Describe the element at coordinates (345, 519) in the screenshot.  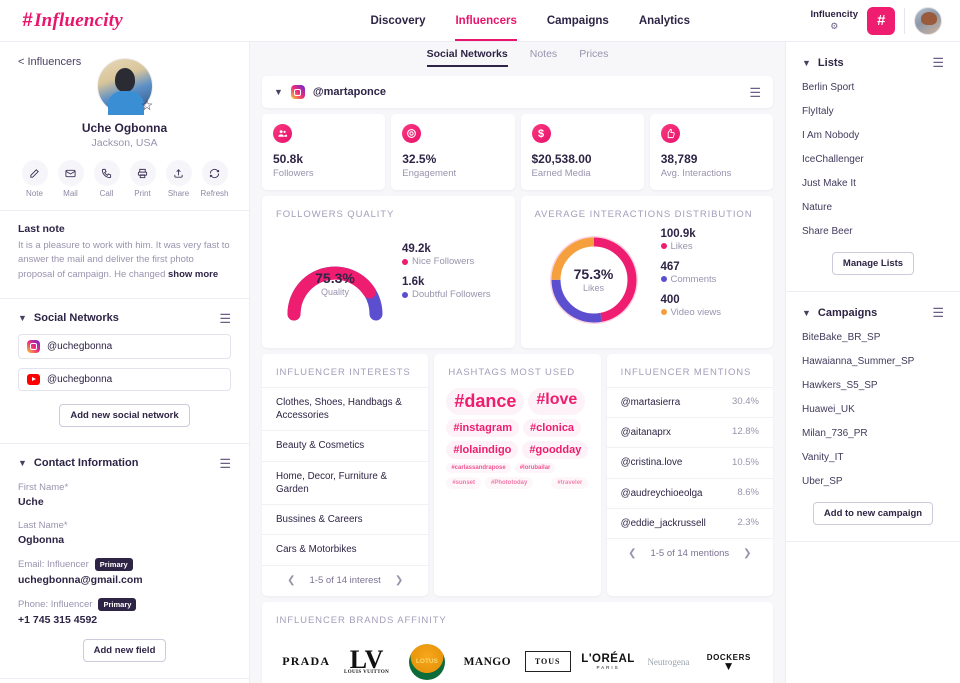
I see `list-item: Bussines & Careers` at that location.